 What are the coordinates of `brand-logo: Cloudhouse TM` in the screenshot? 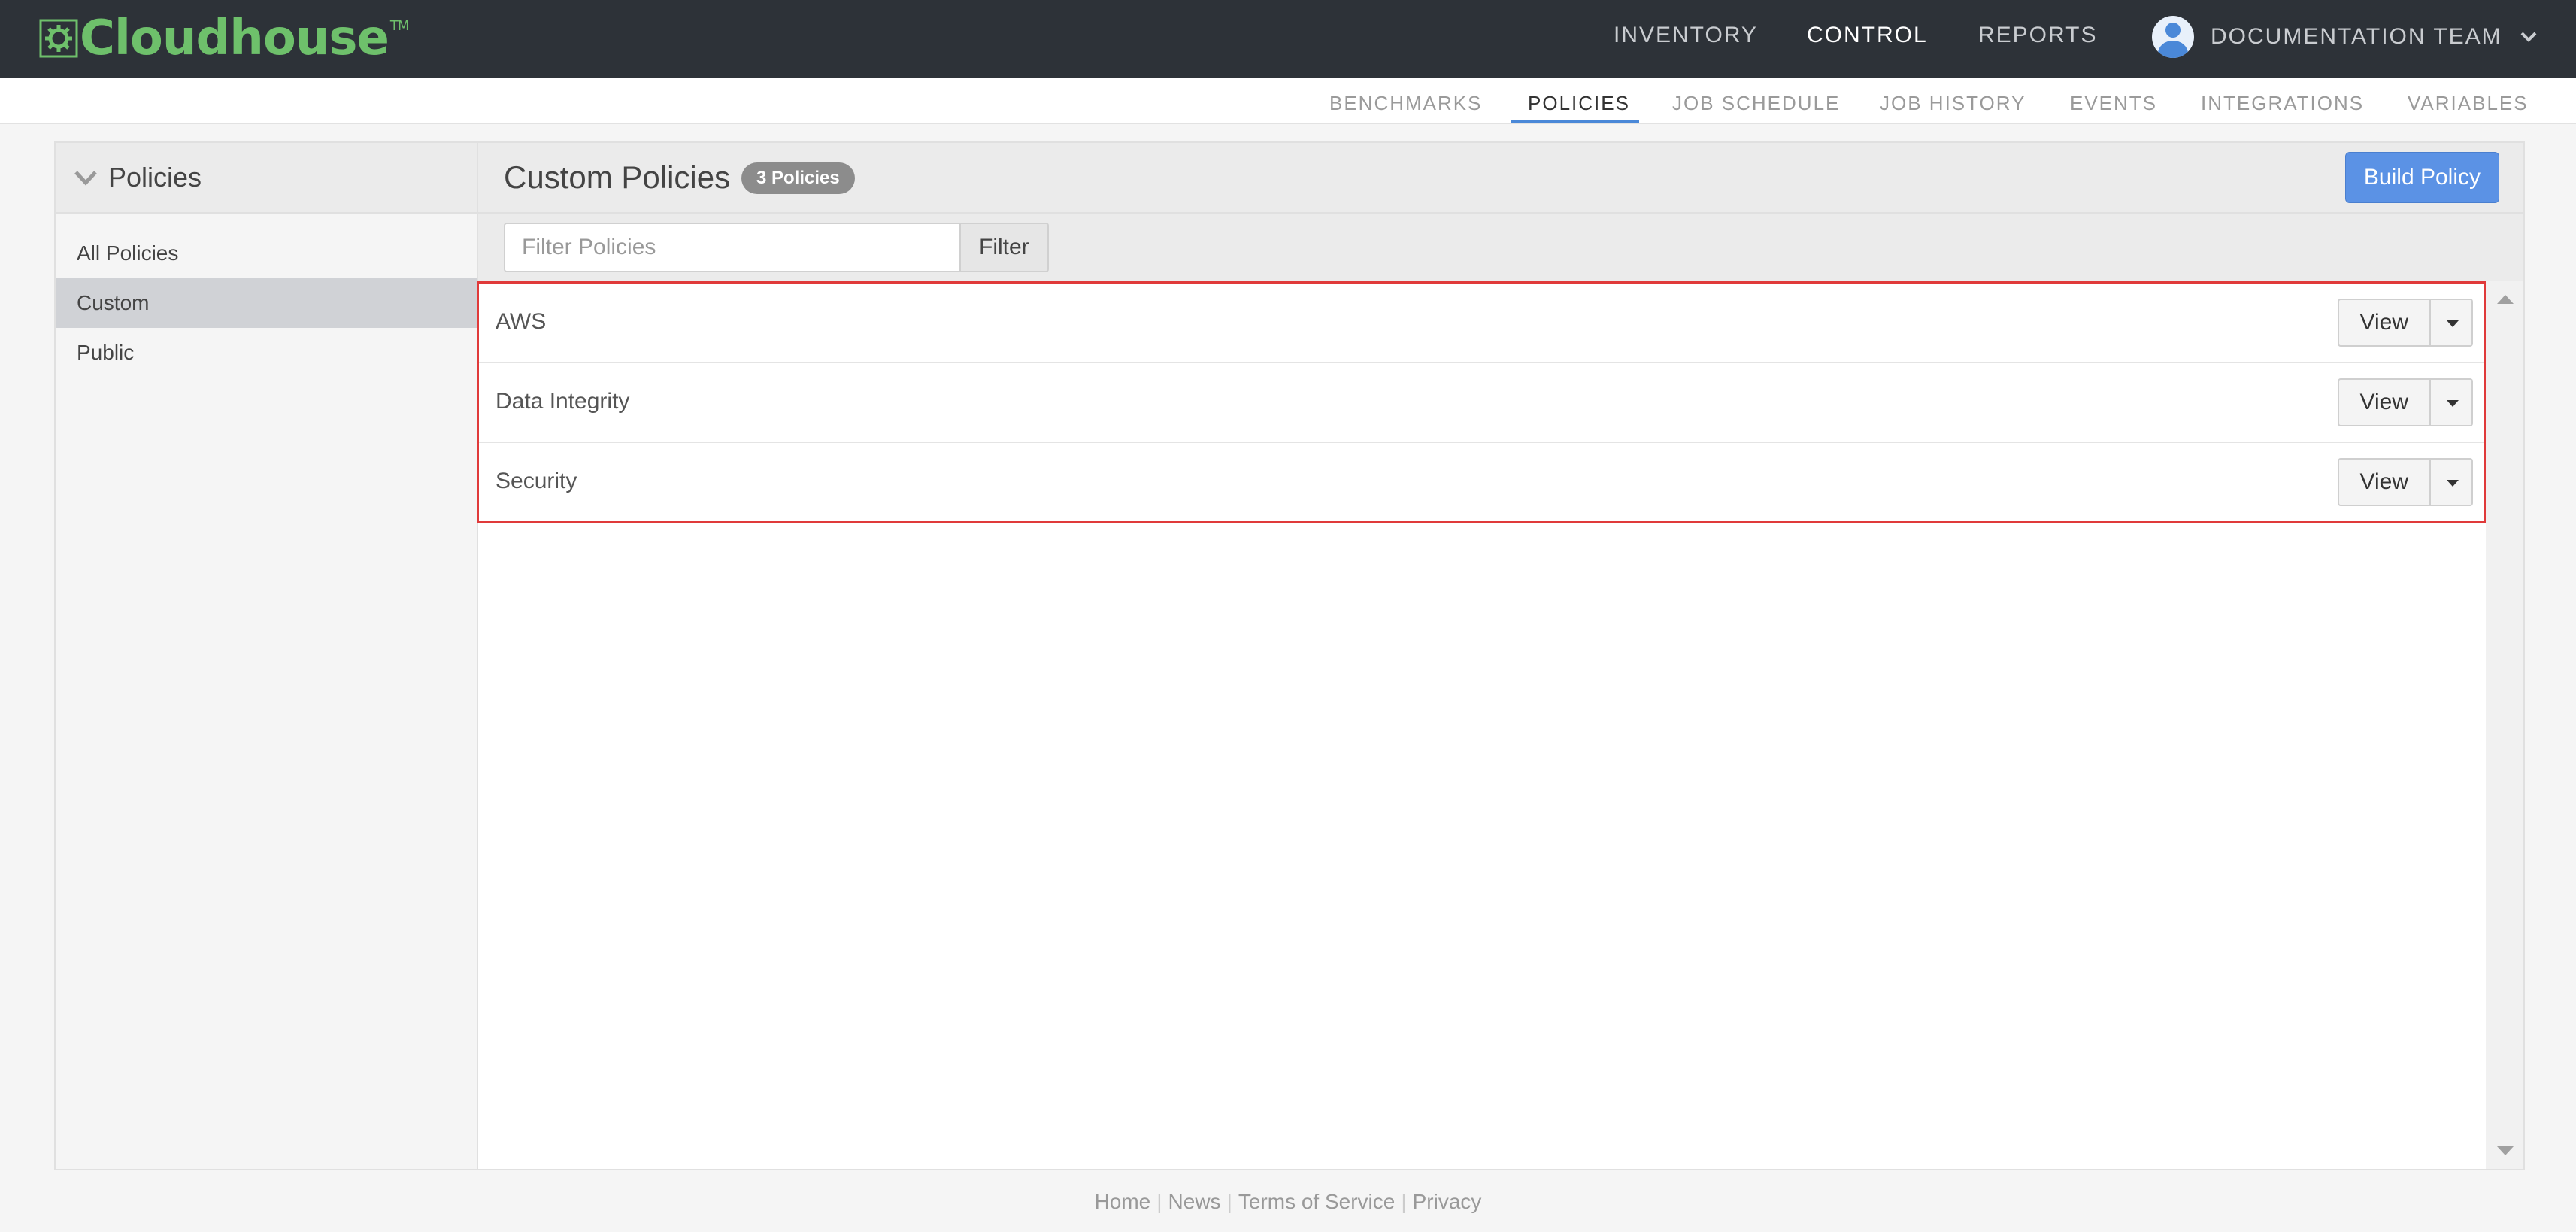 It's located at (224, 38).